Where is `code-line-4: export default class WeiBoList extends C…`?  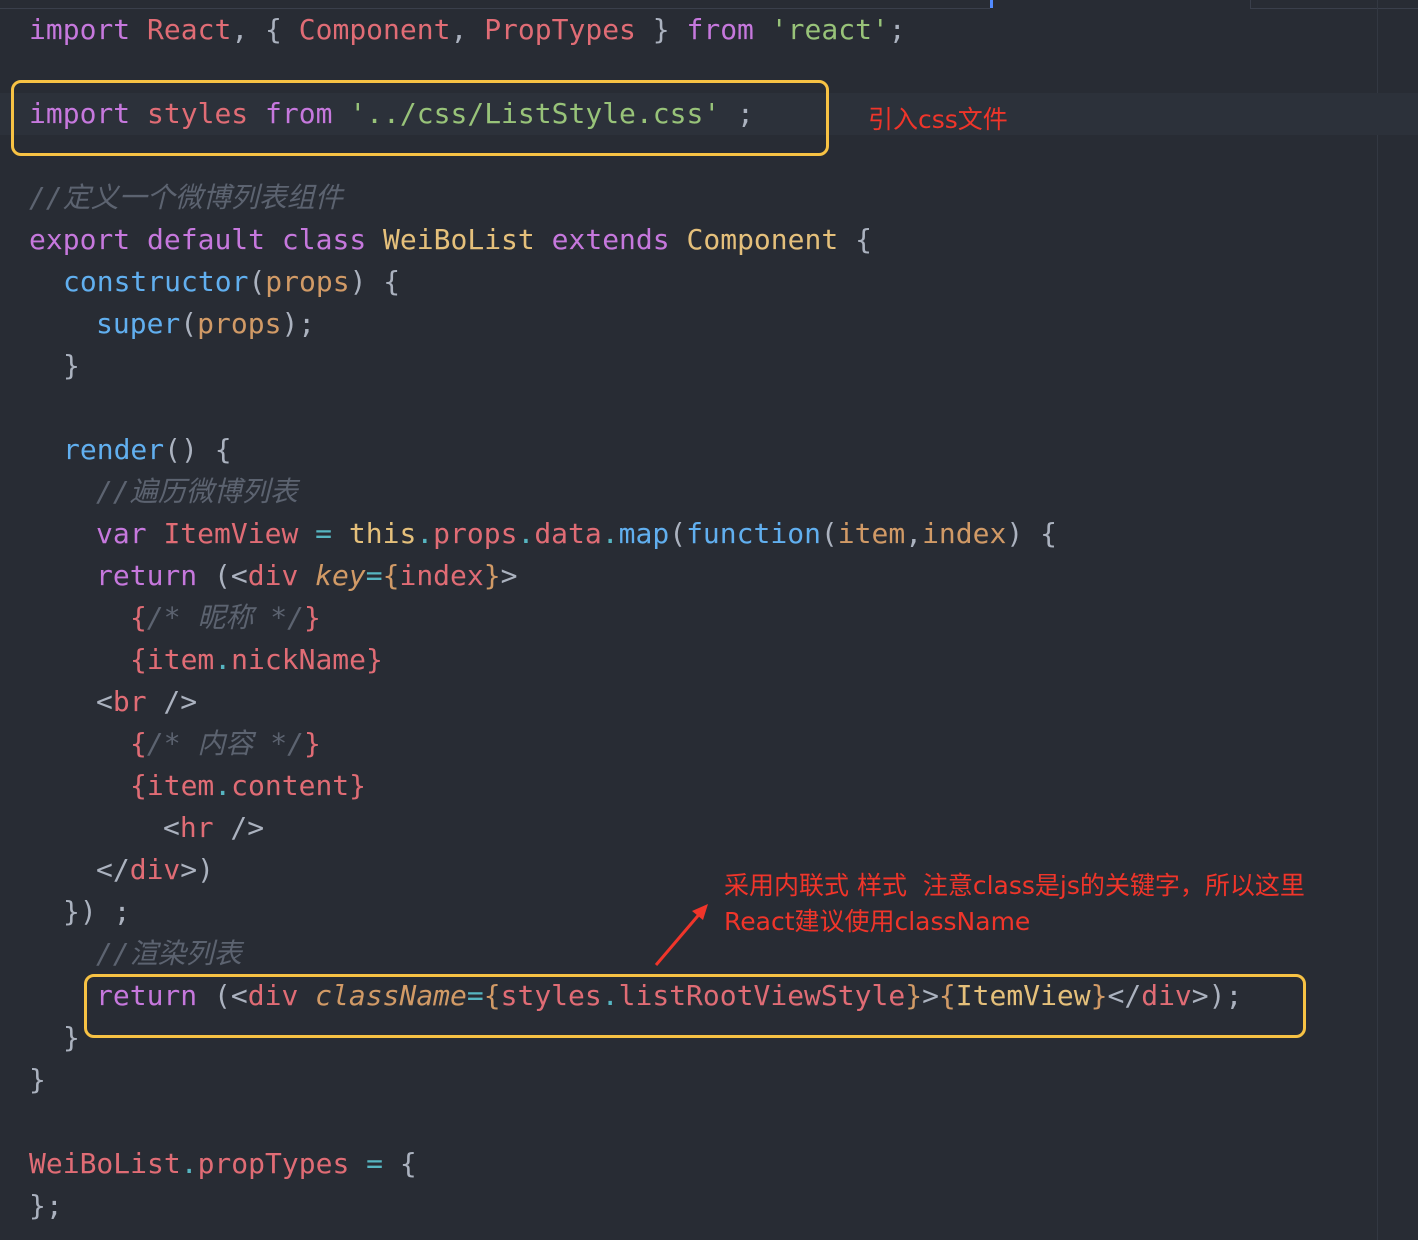 code-line-4: export default class WeiBoList extends C… is located at coordinates (450, 240).